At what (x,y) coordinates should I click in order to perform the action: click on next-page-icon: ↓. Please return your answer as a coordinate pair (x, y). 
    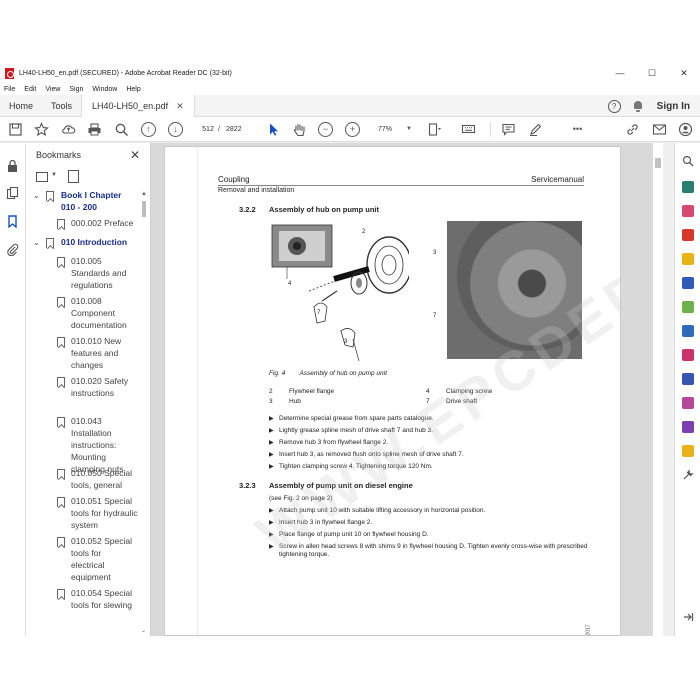
    Looking at the image, I should click on (175, 129).